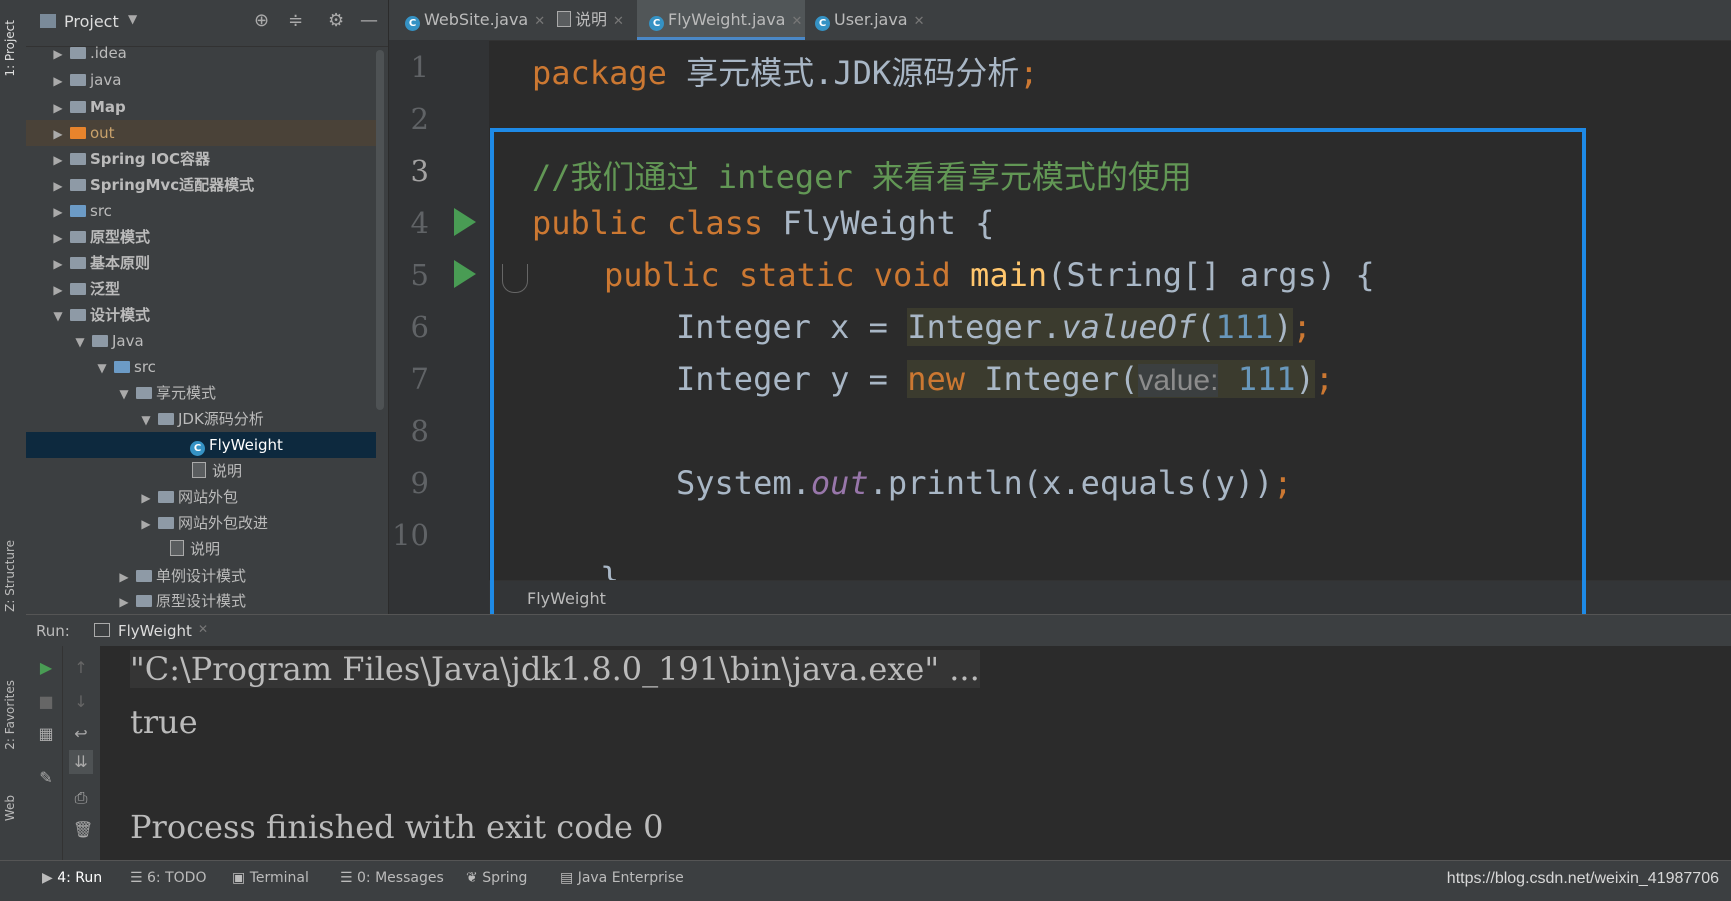 Image resolution: width=1731 pixels, height=901 pixels. What do you see at coordinates (599, 73) in the screenshot?
I see `keyword: package` at bounding box center [599, 73].